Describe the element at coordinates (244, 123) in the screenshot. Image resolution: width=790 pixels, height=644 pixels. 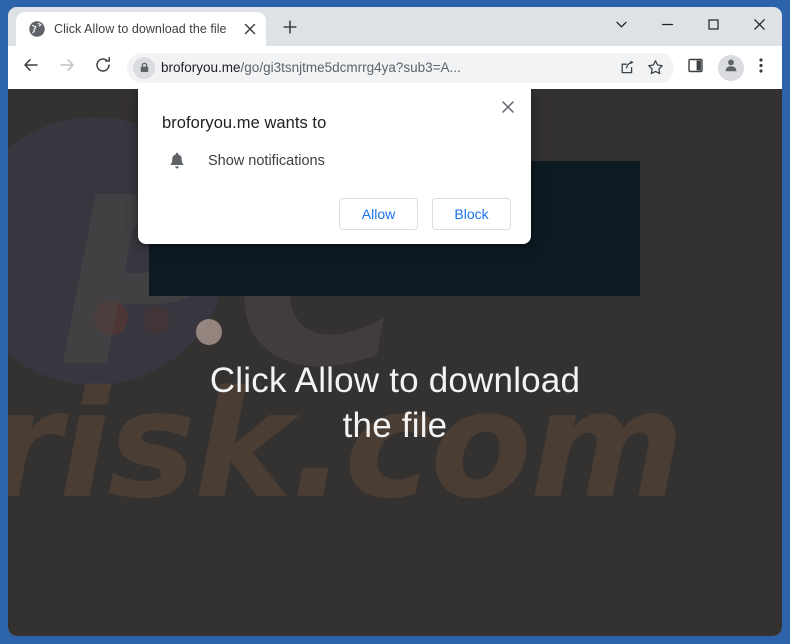
I see `dialog-title: broforyou.me wants to` at that location.